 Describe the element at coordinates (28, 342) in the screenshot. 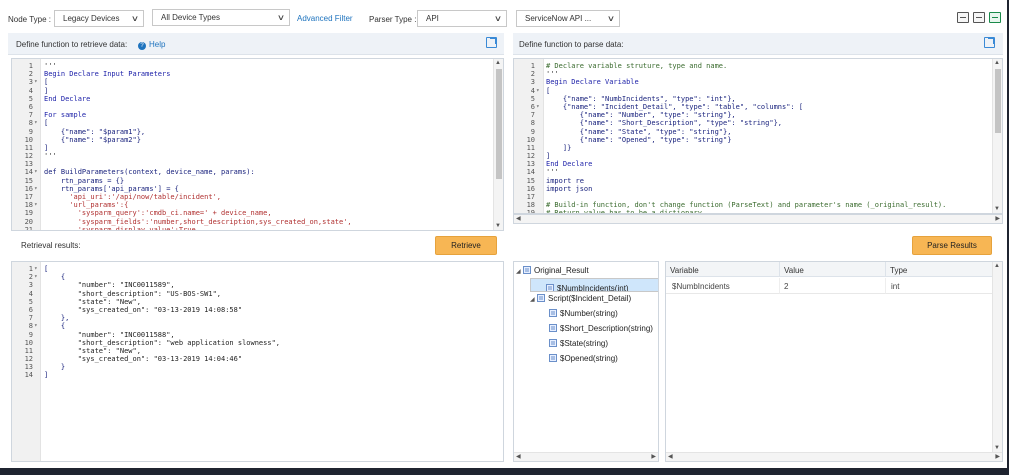

I see `line-number: 10` at that location.